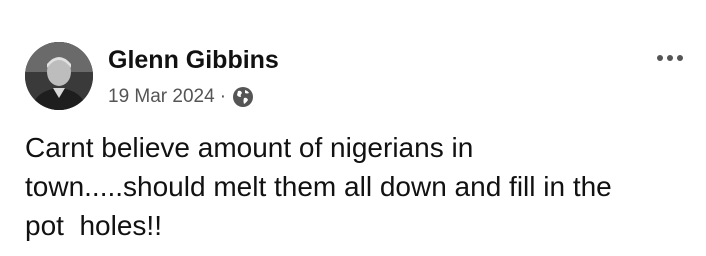 This screenshot has height=256, width=706. What do you see at coordinates (243, 97) in the screenshot?
I see `globe-icon` at bounding box center [243, 97].